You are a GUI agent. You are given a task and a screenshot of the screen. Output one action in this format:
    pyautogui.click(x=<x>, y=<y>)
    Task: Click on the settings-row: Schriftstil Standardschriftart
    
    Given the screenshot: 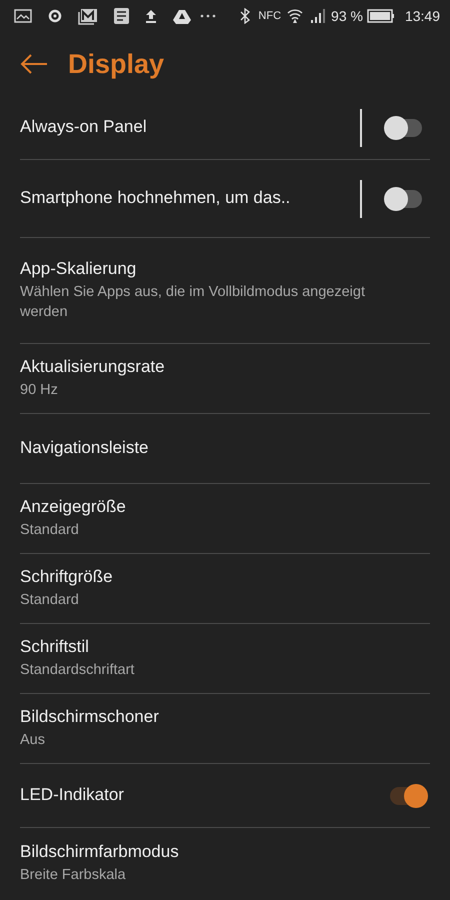 What is the action you would take?
    pyautogui.click(x=225, y=659)
    